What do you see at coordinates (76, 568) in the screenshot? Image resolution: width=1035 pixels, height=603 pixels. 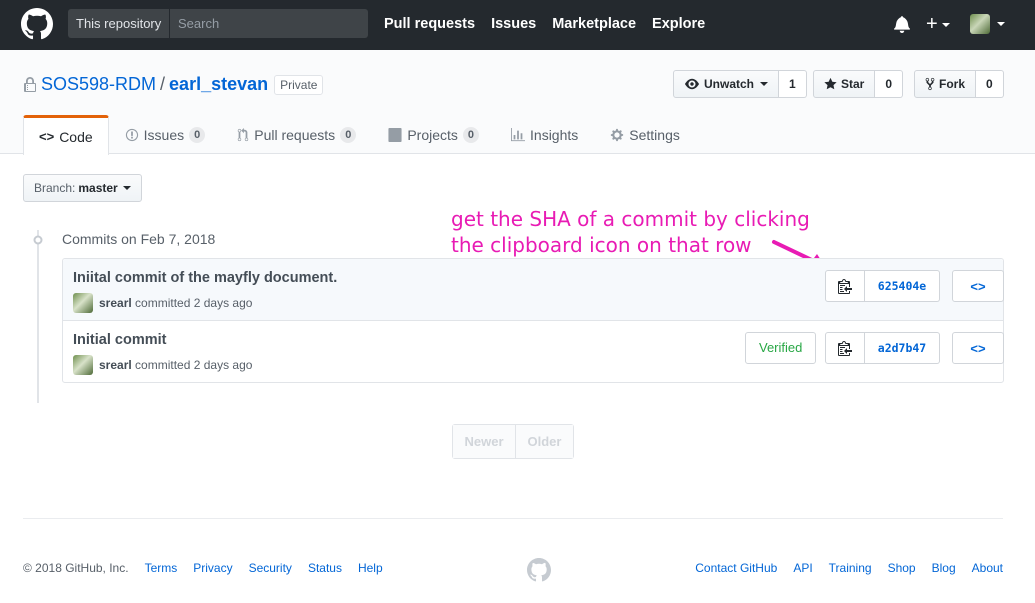 I see `footer-copyright: © 2018 GitHub, Inc.` at bounding box center [76, 568].